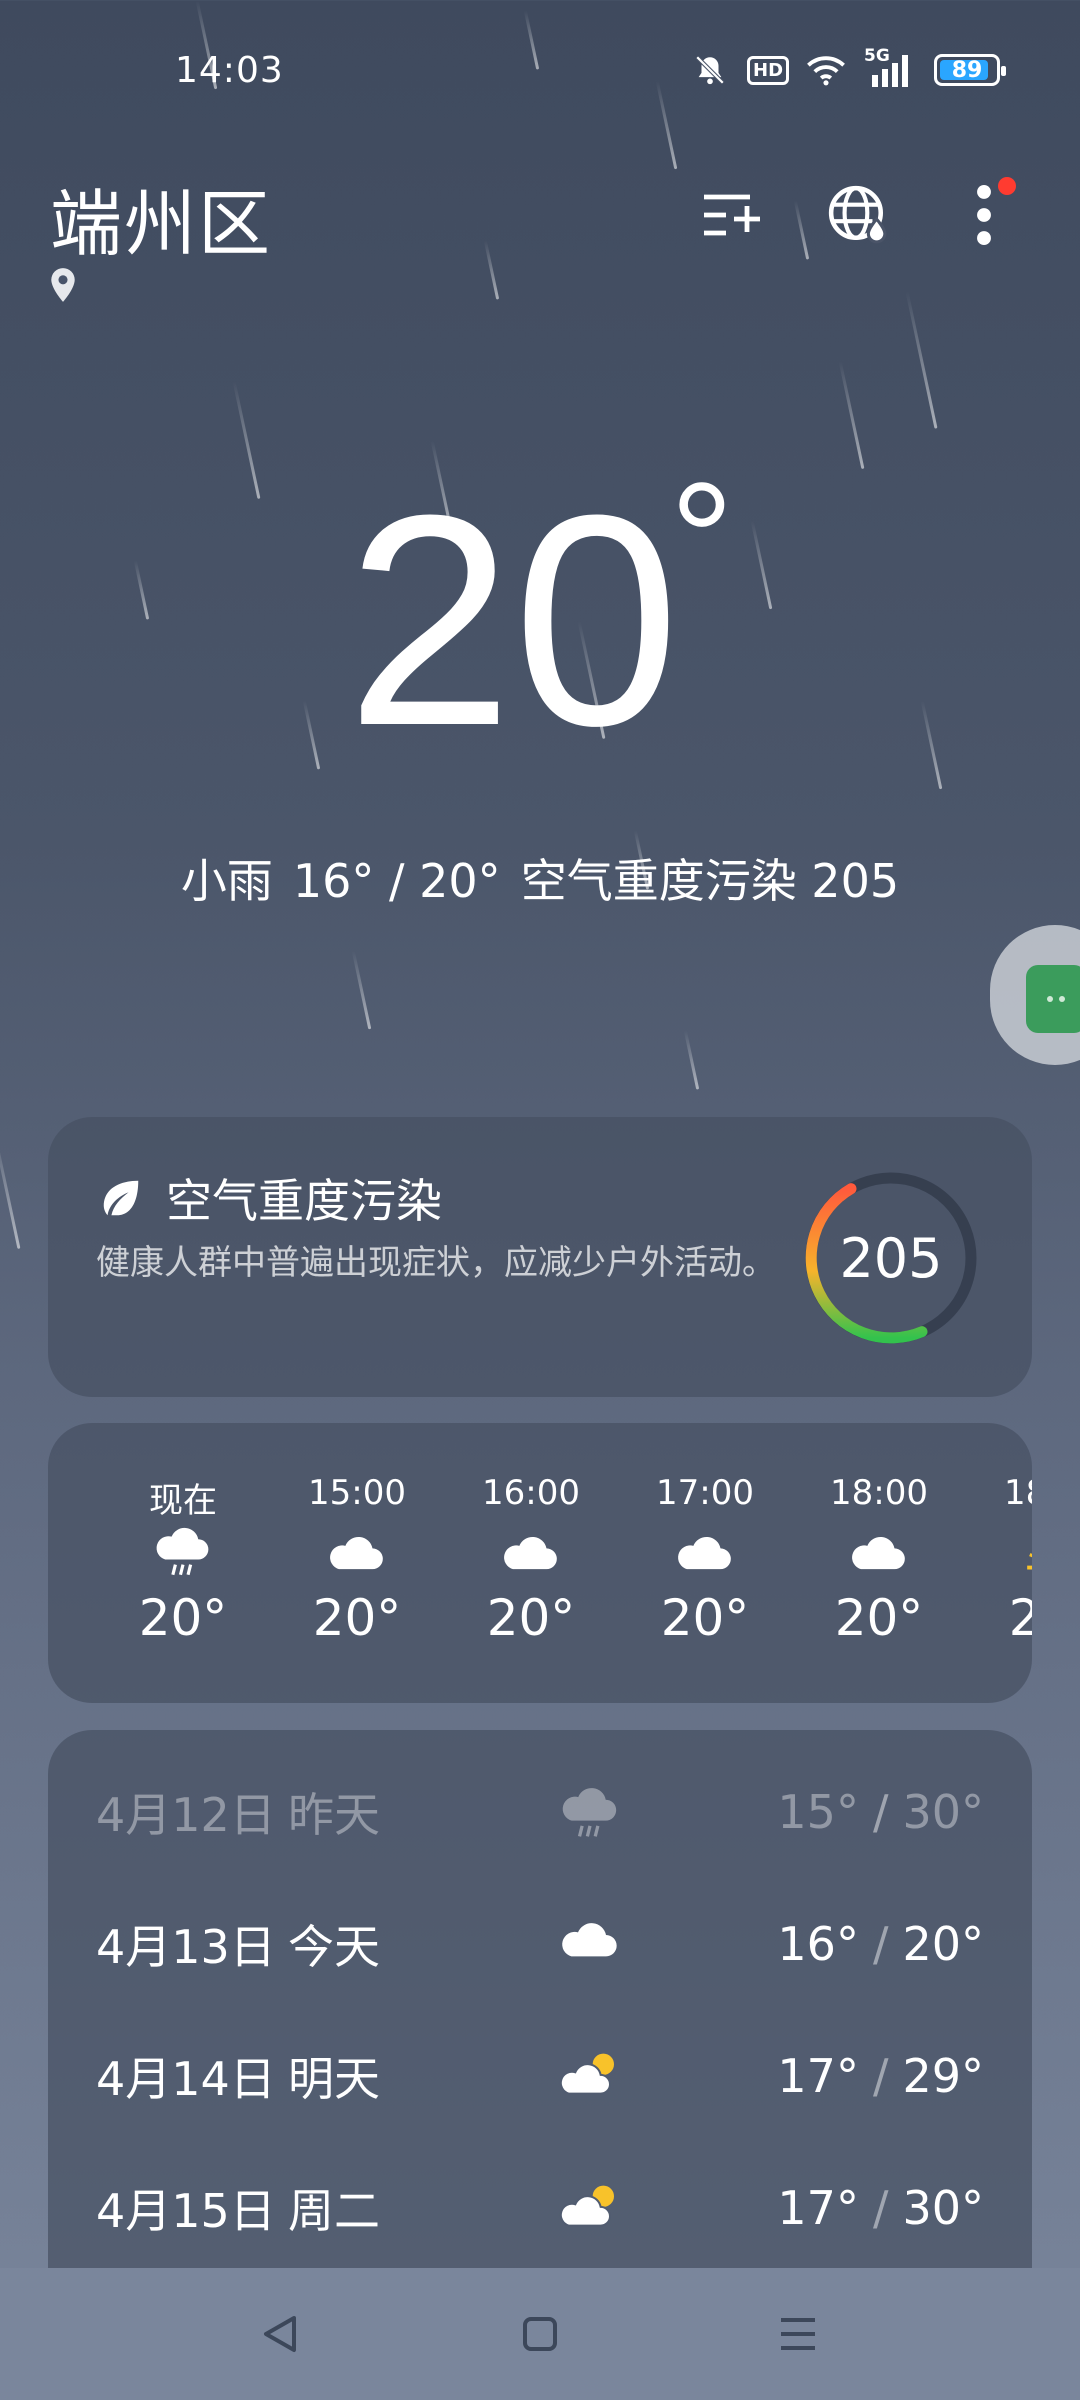 Image resolution: width=1080 pixels, height=2400 pixels. Describe the element at coordinates (229, 70) in the screenshot. I see `status-time: 14:03` at that location.